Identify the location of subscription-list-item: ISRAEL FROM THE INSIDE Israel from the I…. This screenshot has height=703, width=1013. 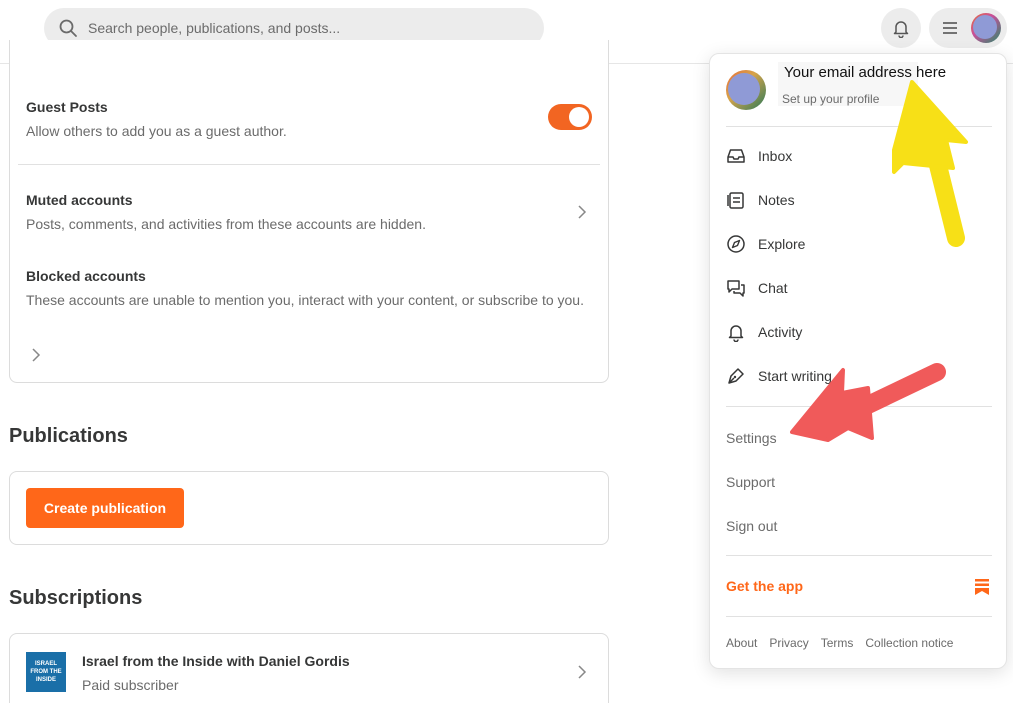
(309, 668).